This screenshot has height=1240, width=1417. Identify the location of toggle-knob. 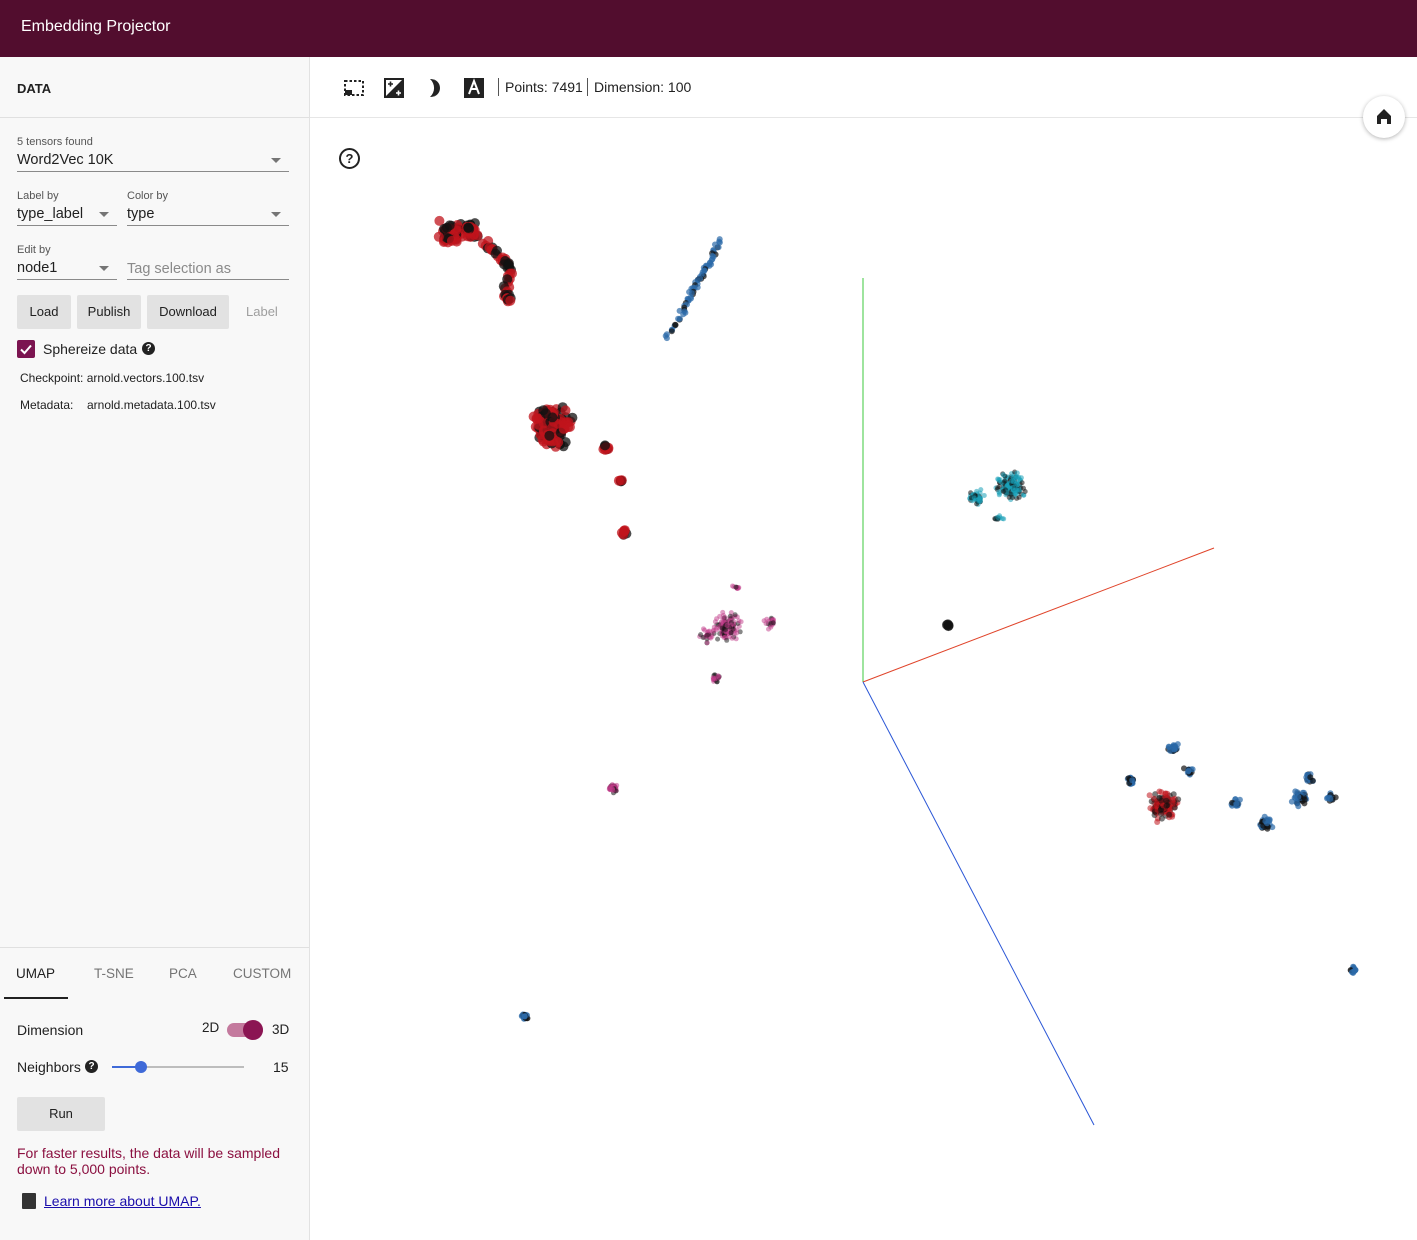
(253, 1030).